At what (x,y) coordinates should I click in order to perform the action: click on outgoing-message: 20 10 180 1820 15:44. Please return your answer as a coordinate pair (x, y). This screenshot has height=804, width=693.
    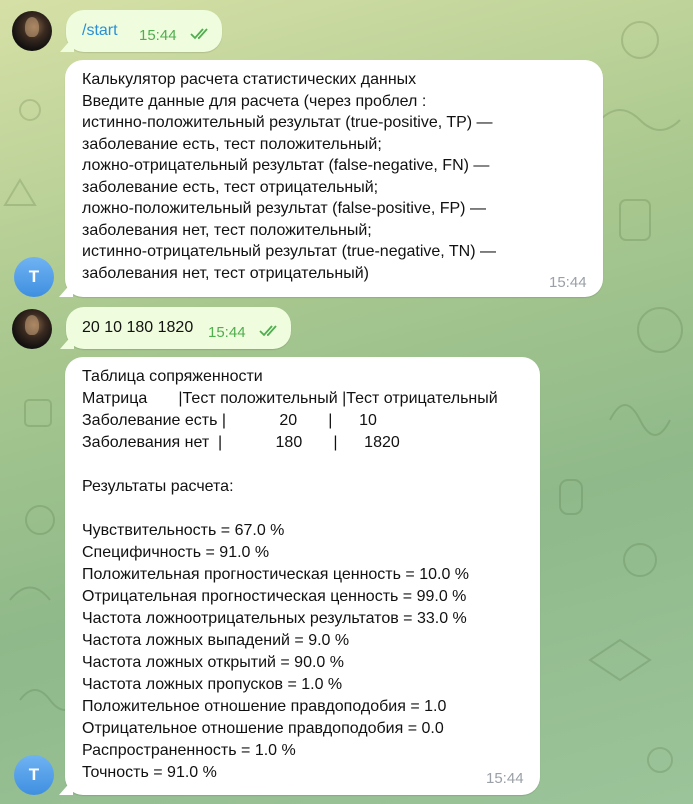
    Looking at the image, I should click on (175, 328).